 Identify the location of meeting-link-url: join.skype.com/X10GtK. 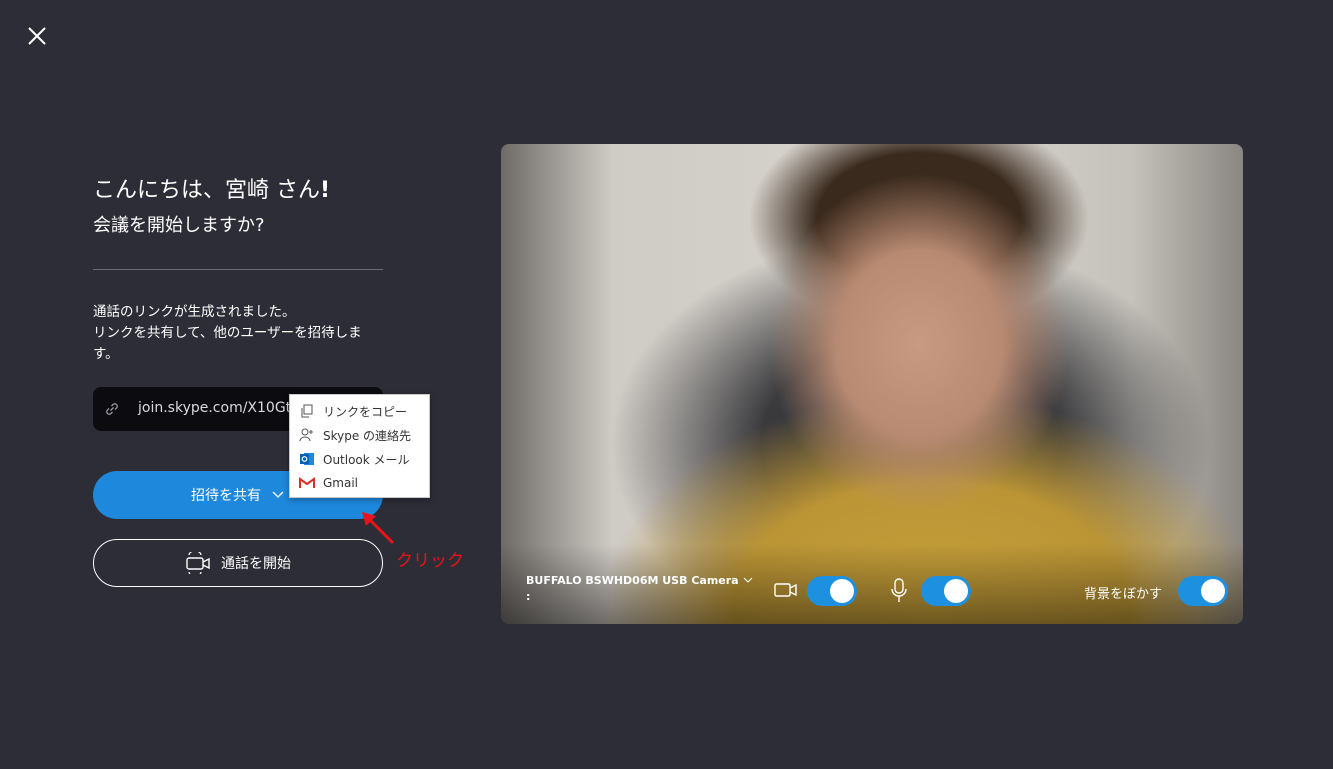
(219, 408).